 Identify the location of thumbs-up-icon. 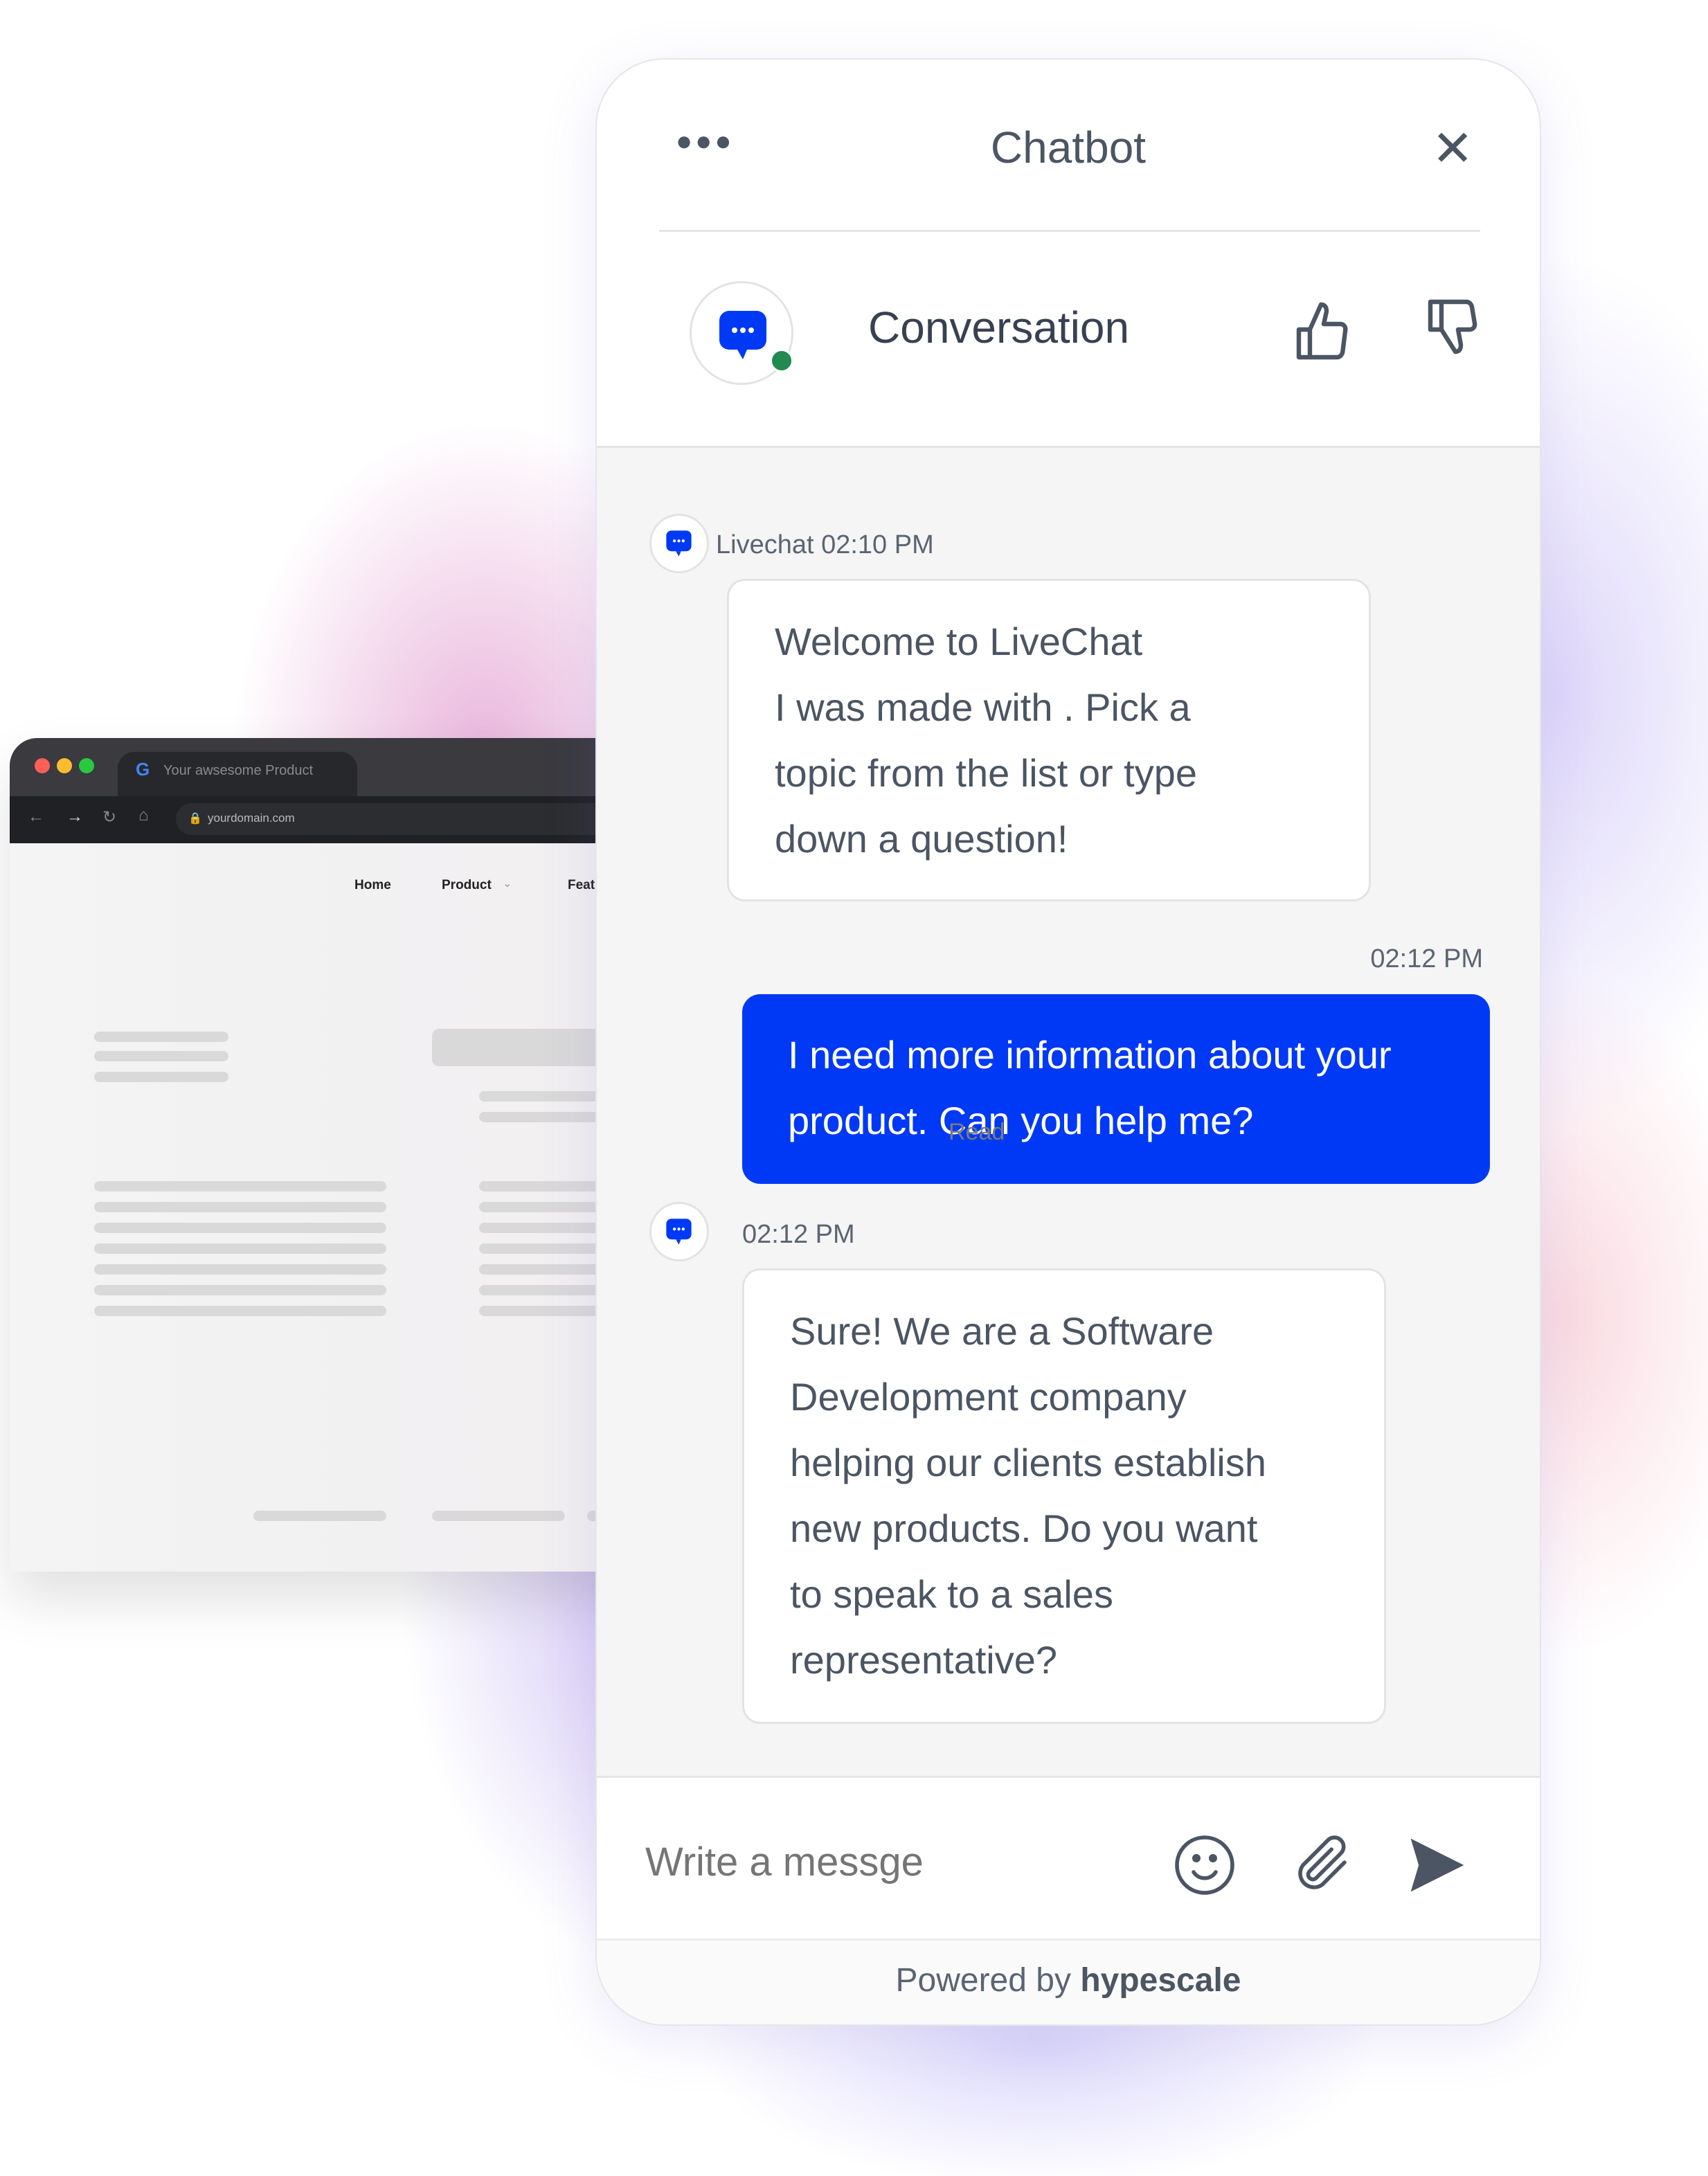
(1323, 332).